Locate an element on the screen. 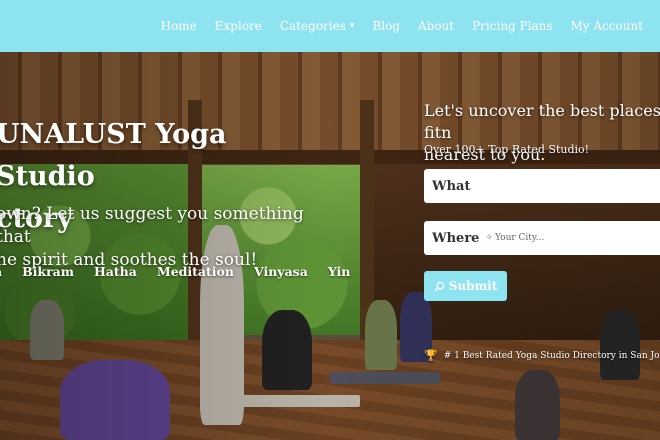 This screenshot has width=660, height=440. search-icon is located at coordinates (439, 286).